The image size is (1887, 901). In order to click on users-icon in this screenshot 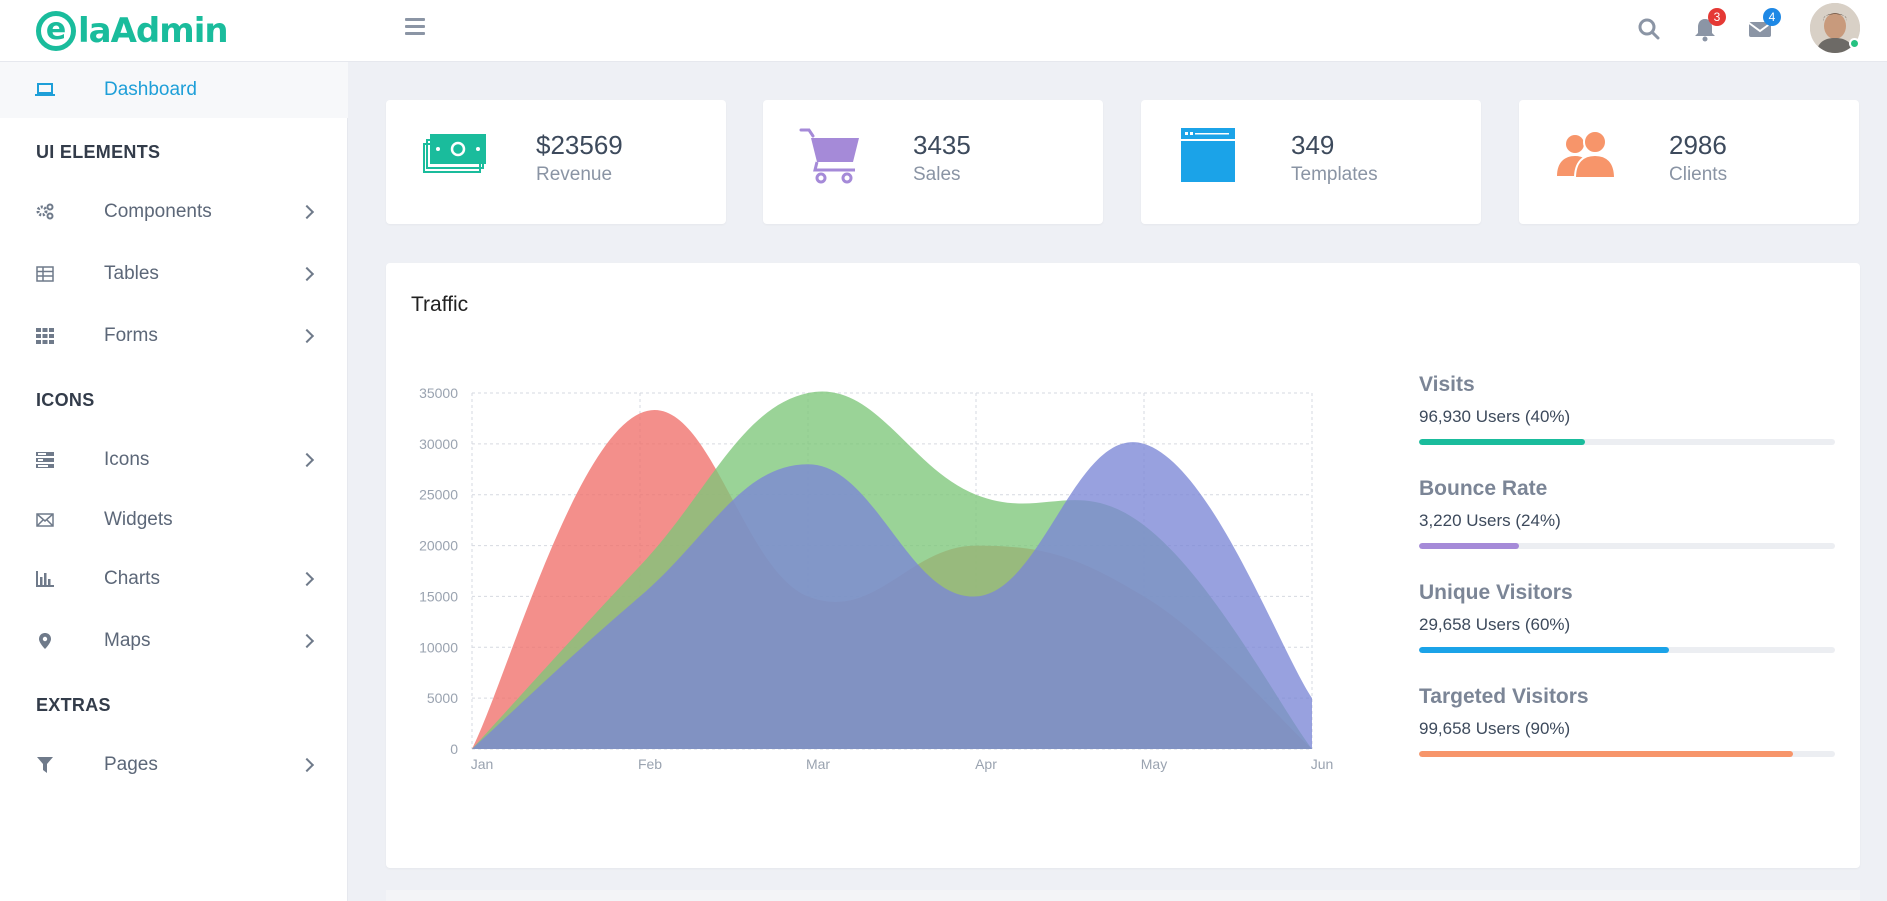, I will do `click(1587, 156)`.